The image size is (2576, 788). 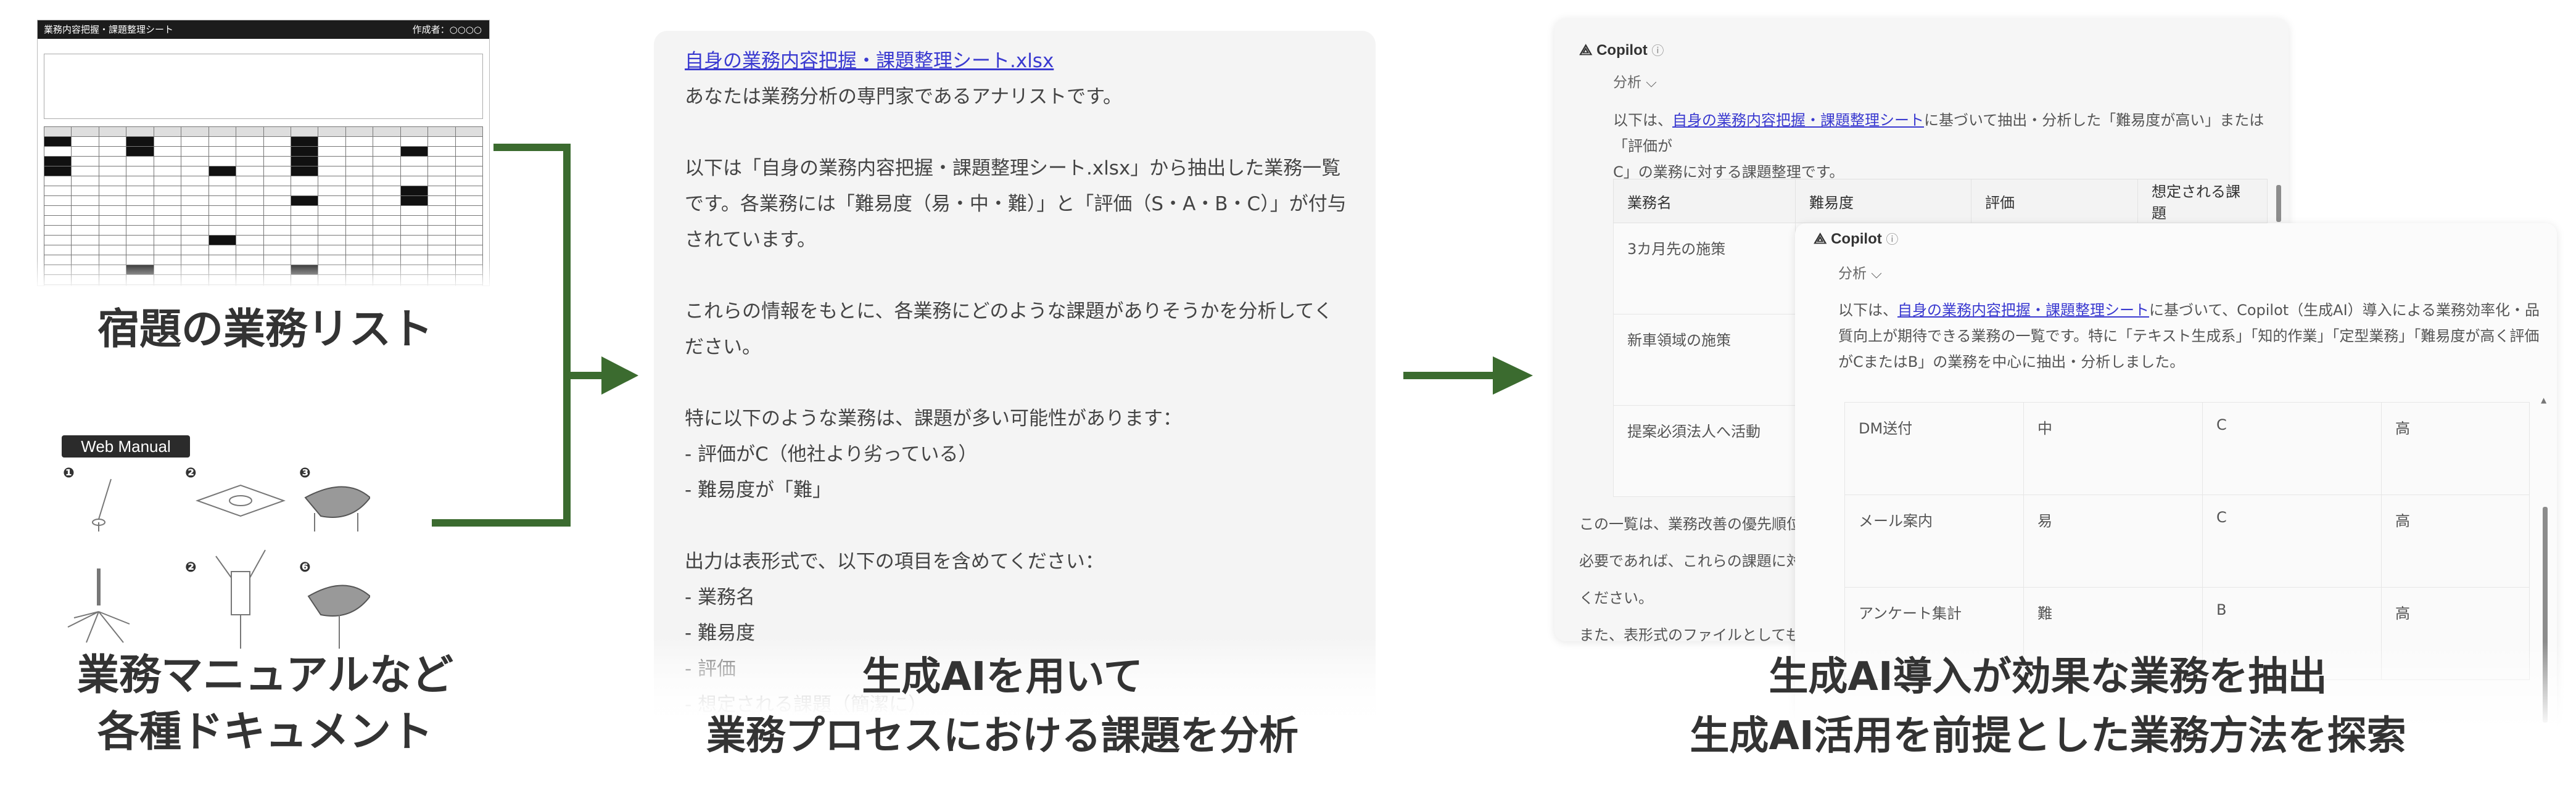 I want to click on analysis-caption-line-2: 業務プロセスにおける課題を分析, so click(x=1002, y=736).